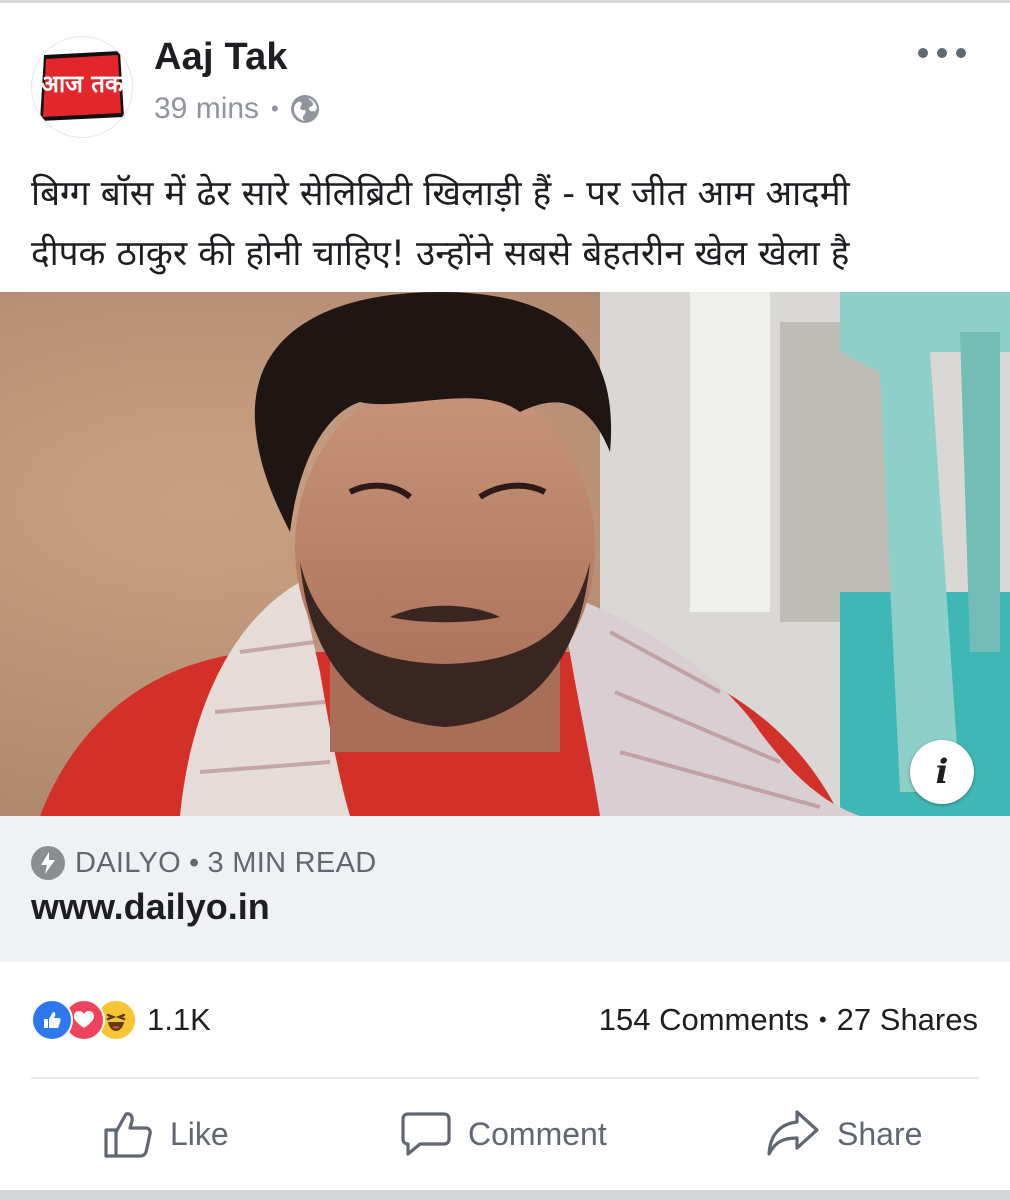  What do you see at coordinates (704, 1020) in the screenshot?
I see `comments-count: 154 Comments` at bounding box center [704, 1020].